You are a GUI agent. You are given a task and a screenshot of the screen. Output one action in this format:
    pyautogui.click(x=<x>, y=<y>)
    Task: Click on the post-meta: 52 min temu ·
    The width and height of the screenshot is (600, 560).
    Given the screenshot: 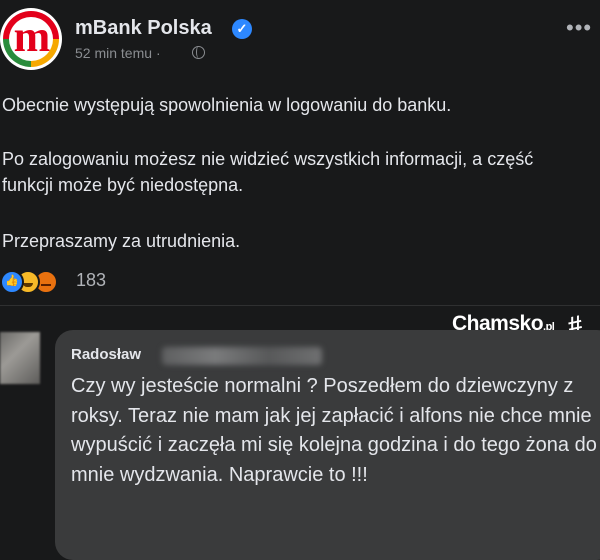 What is the action you would take?
    pyautogui.click(x=118, y=53)
    